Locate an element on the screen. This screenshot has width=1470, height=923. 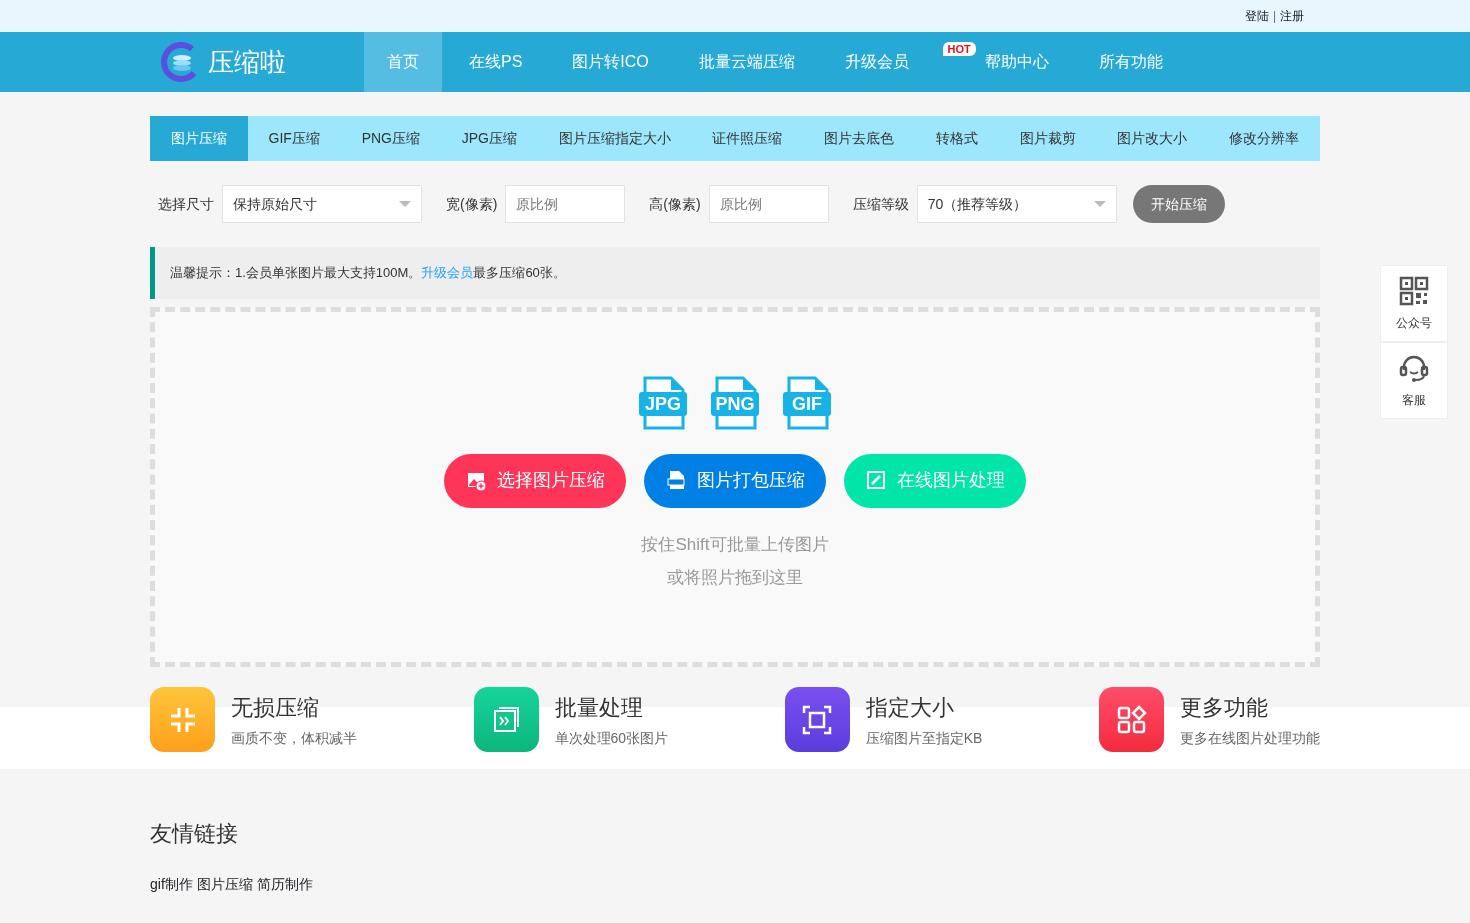
tab: 证件照压缩 is located at coordinates (747, 138).